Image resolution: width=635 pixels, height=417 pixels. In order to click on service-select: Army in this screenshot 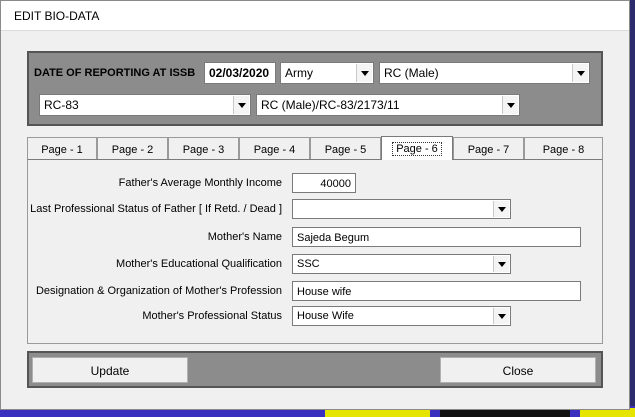, I will do `click(327, 73)`.